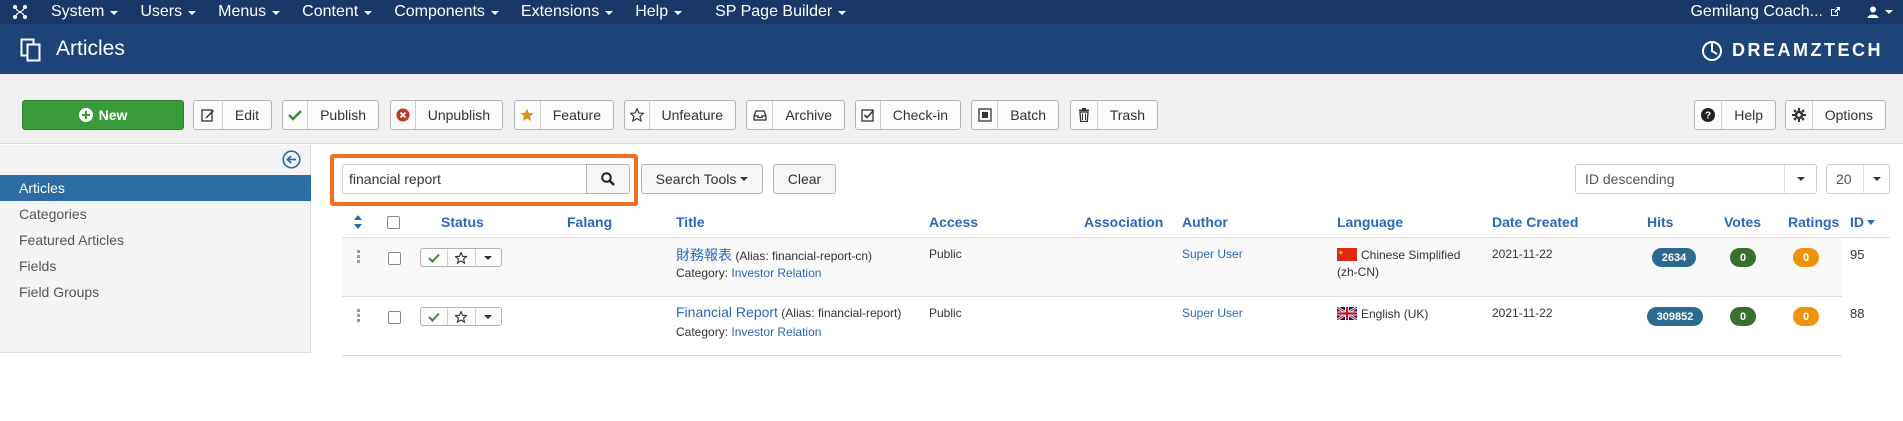 Image resolution: width=1903 pixels, height=421 pixels. I want to click on menu-sp-page-builder: SP Page Builder, so click(780, 12).